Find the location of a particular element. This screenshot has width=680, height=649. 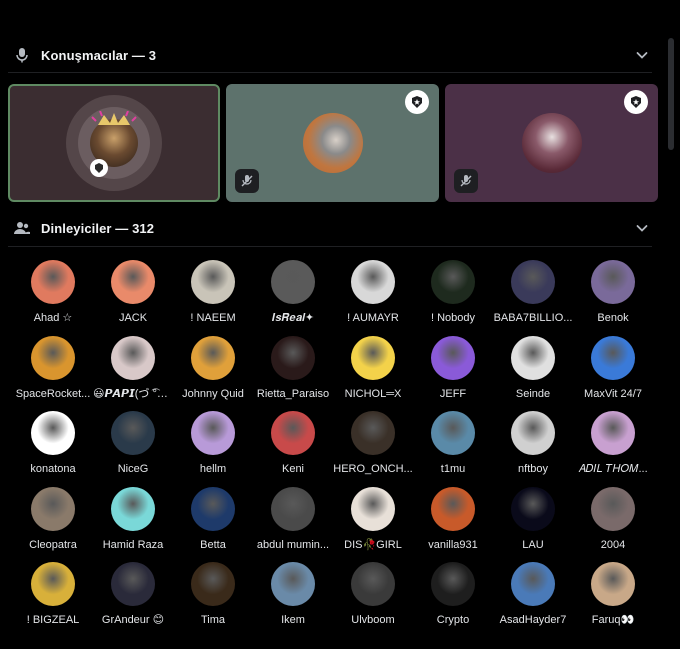

listener-item: JEFF is located at coordinates (453, 373).